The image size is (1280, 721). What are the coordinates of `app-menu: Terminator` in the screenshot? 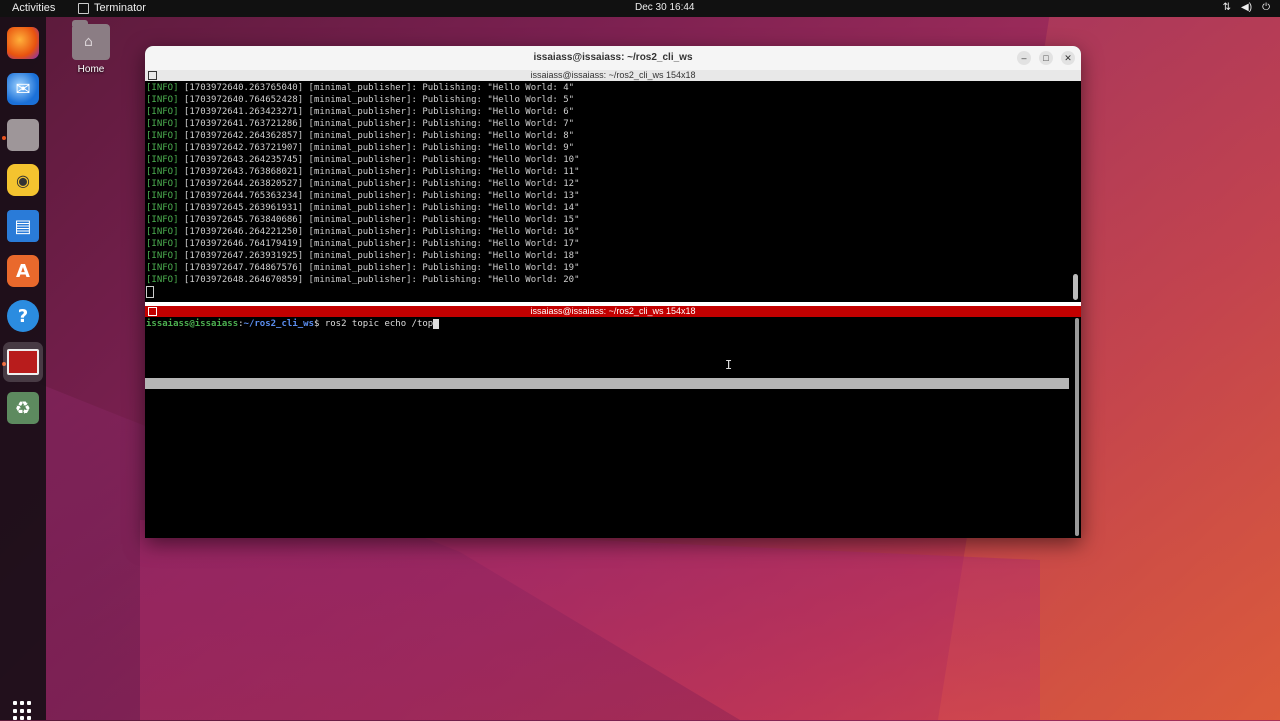 It's located at (112, 8).